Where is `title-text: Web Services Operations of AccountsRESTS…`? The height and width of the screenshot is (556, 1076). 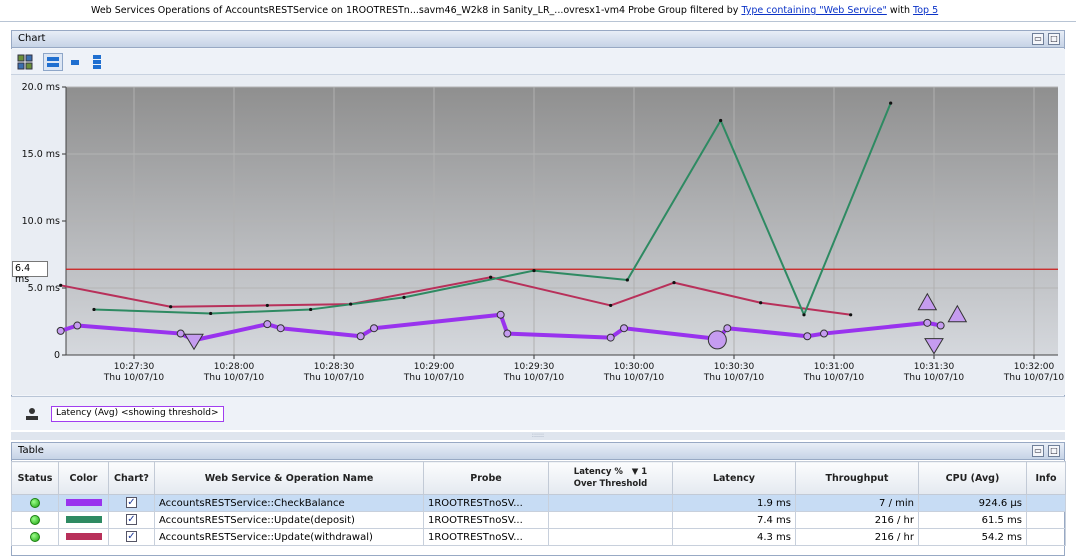 title-text: Web Services Operations of AccountsRESTS… is located at coordinates (416, 10).